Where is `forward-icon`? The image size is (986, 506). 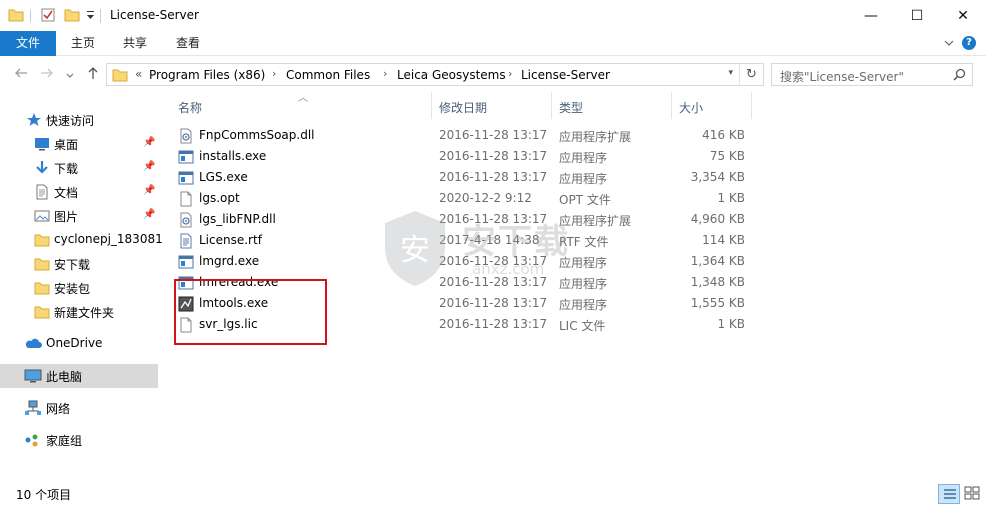
forward-icon is located at coordinates (47, 75).